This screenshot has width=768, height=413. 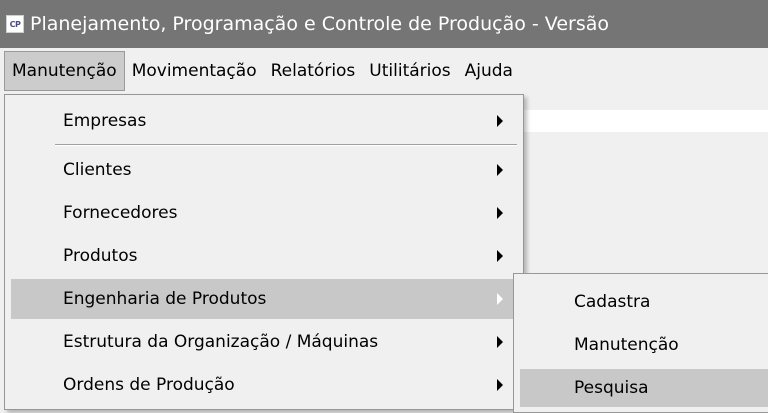 I want to click on menu-separator, so click(x=286, y=145).